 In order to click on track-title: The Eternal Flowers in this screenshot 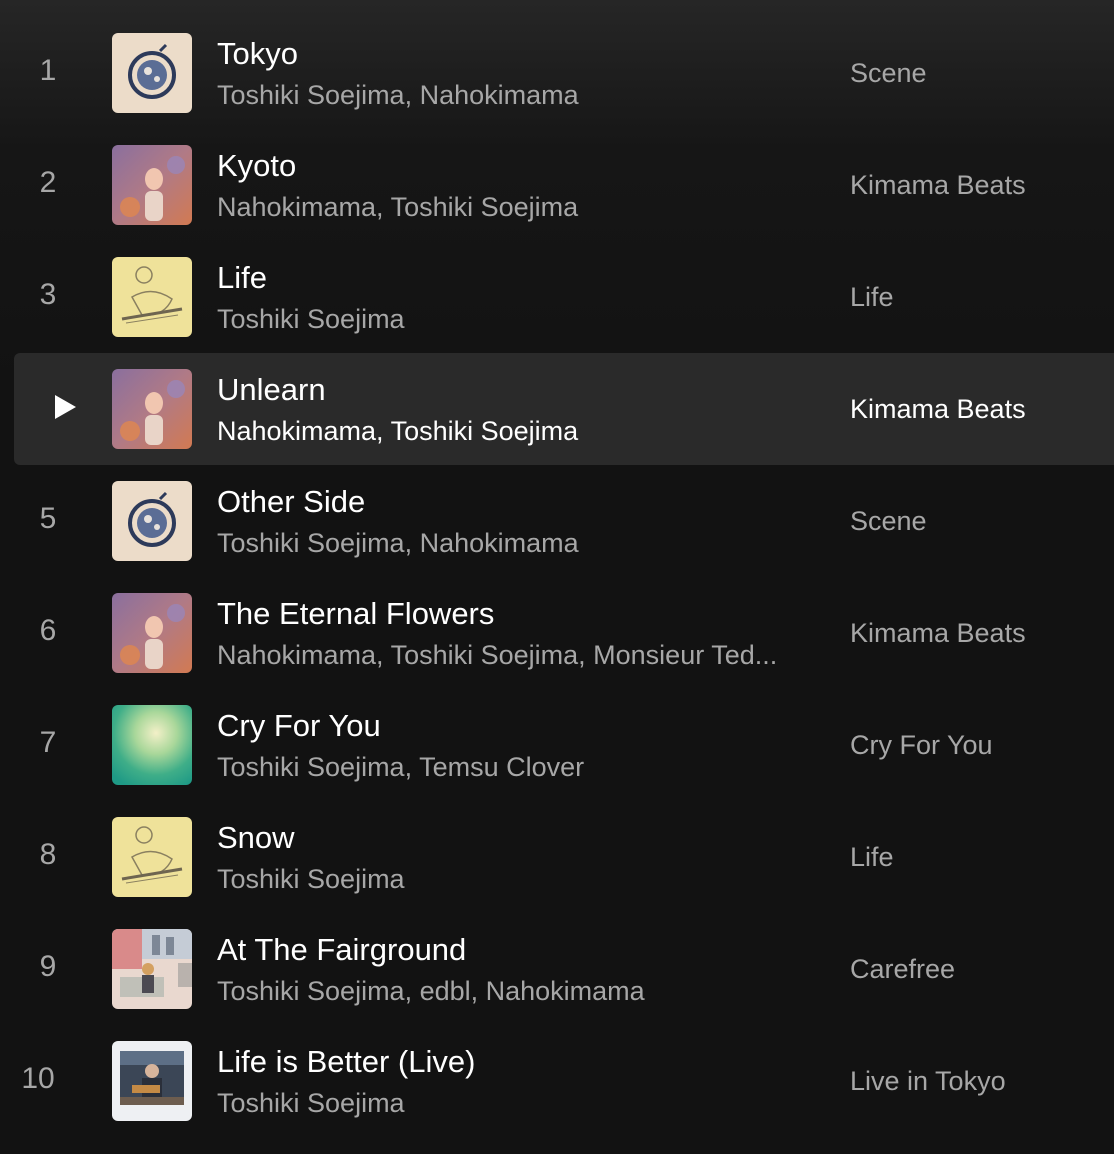, I will do `click(355, 614)`.